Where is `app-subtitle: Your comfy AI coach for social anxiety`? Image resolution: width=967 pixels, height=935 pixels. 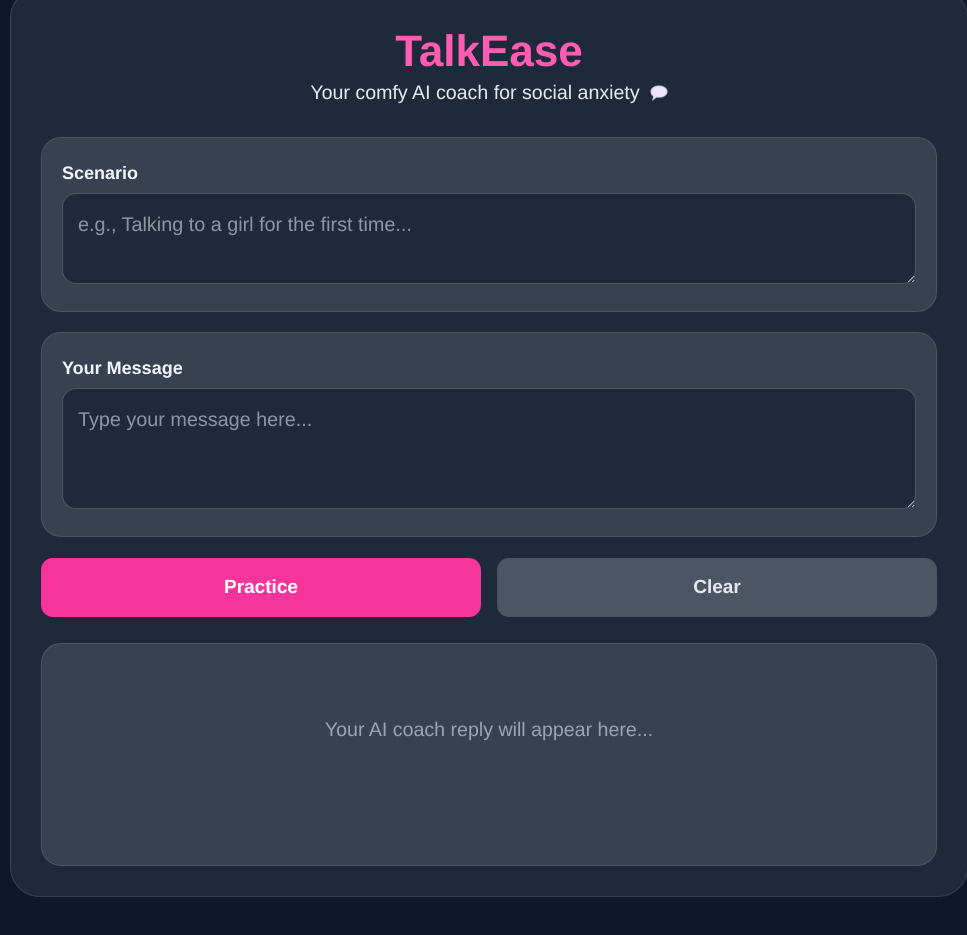 app-subtitle: Your comfy AI coach for social anxiety is located at coordinates (475, 93).